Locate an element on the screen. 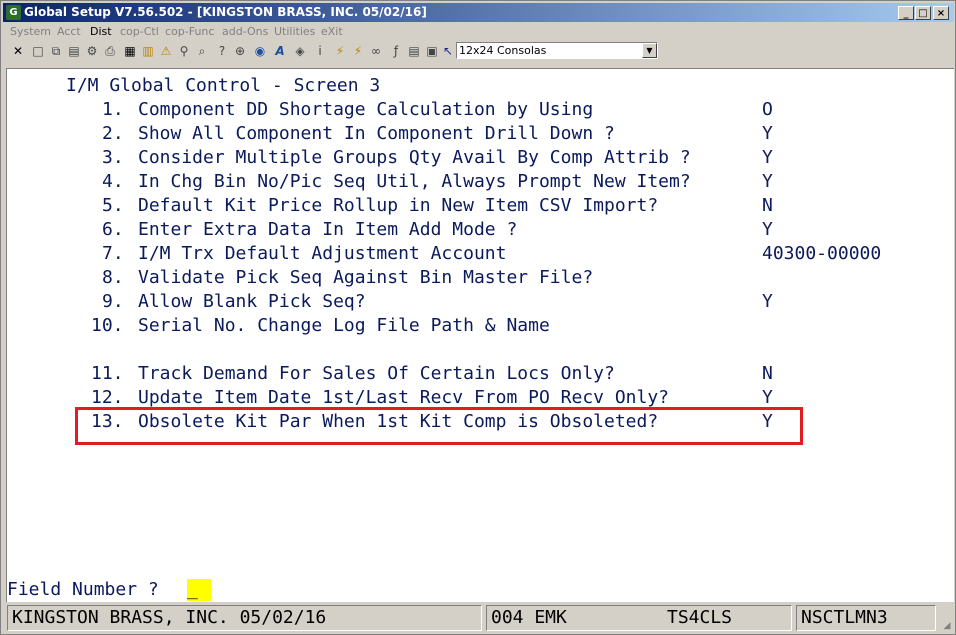 The width and height of the screenshot is (956, 635). status-company: KINGSTON BRASS, INC. 05/02/16 is located at coordinates (244, 618).